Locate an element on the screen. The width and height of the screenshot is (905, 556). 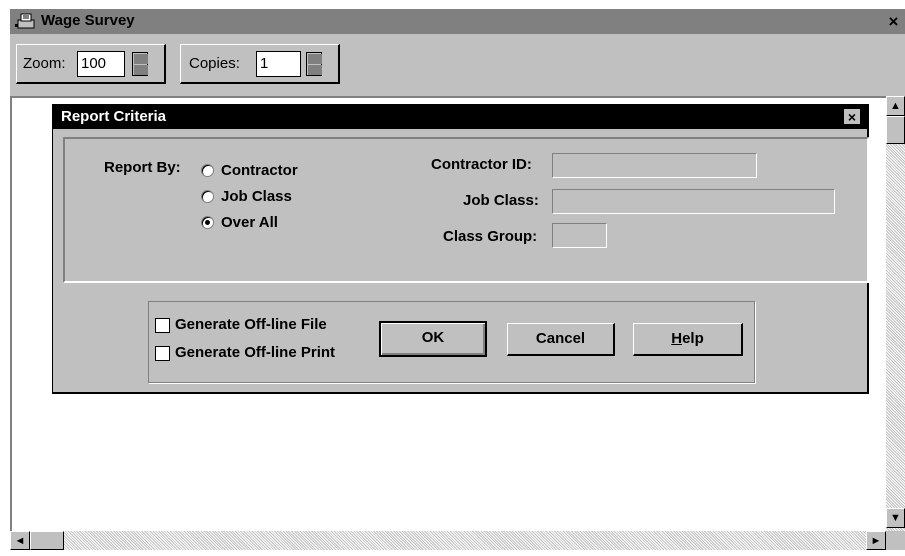
dialog-close-icon: × is located at coordinates (852, 116).